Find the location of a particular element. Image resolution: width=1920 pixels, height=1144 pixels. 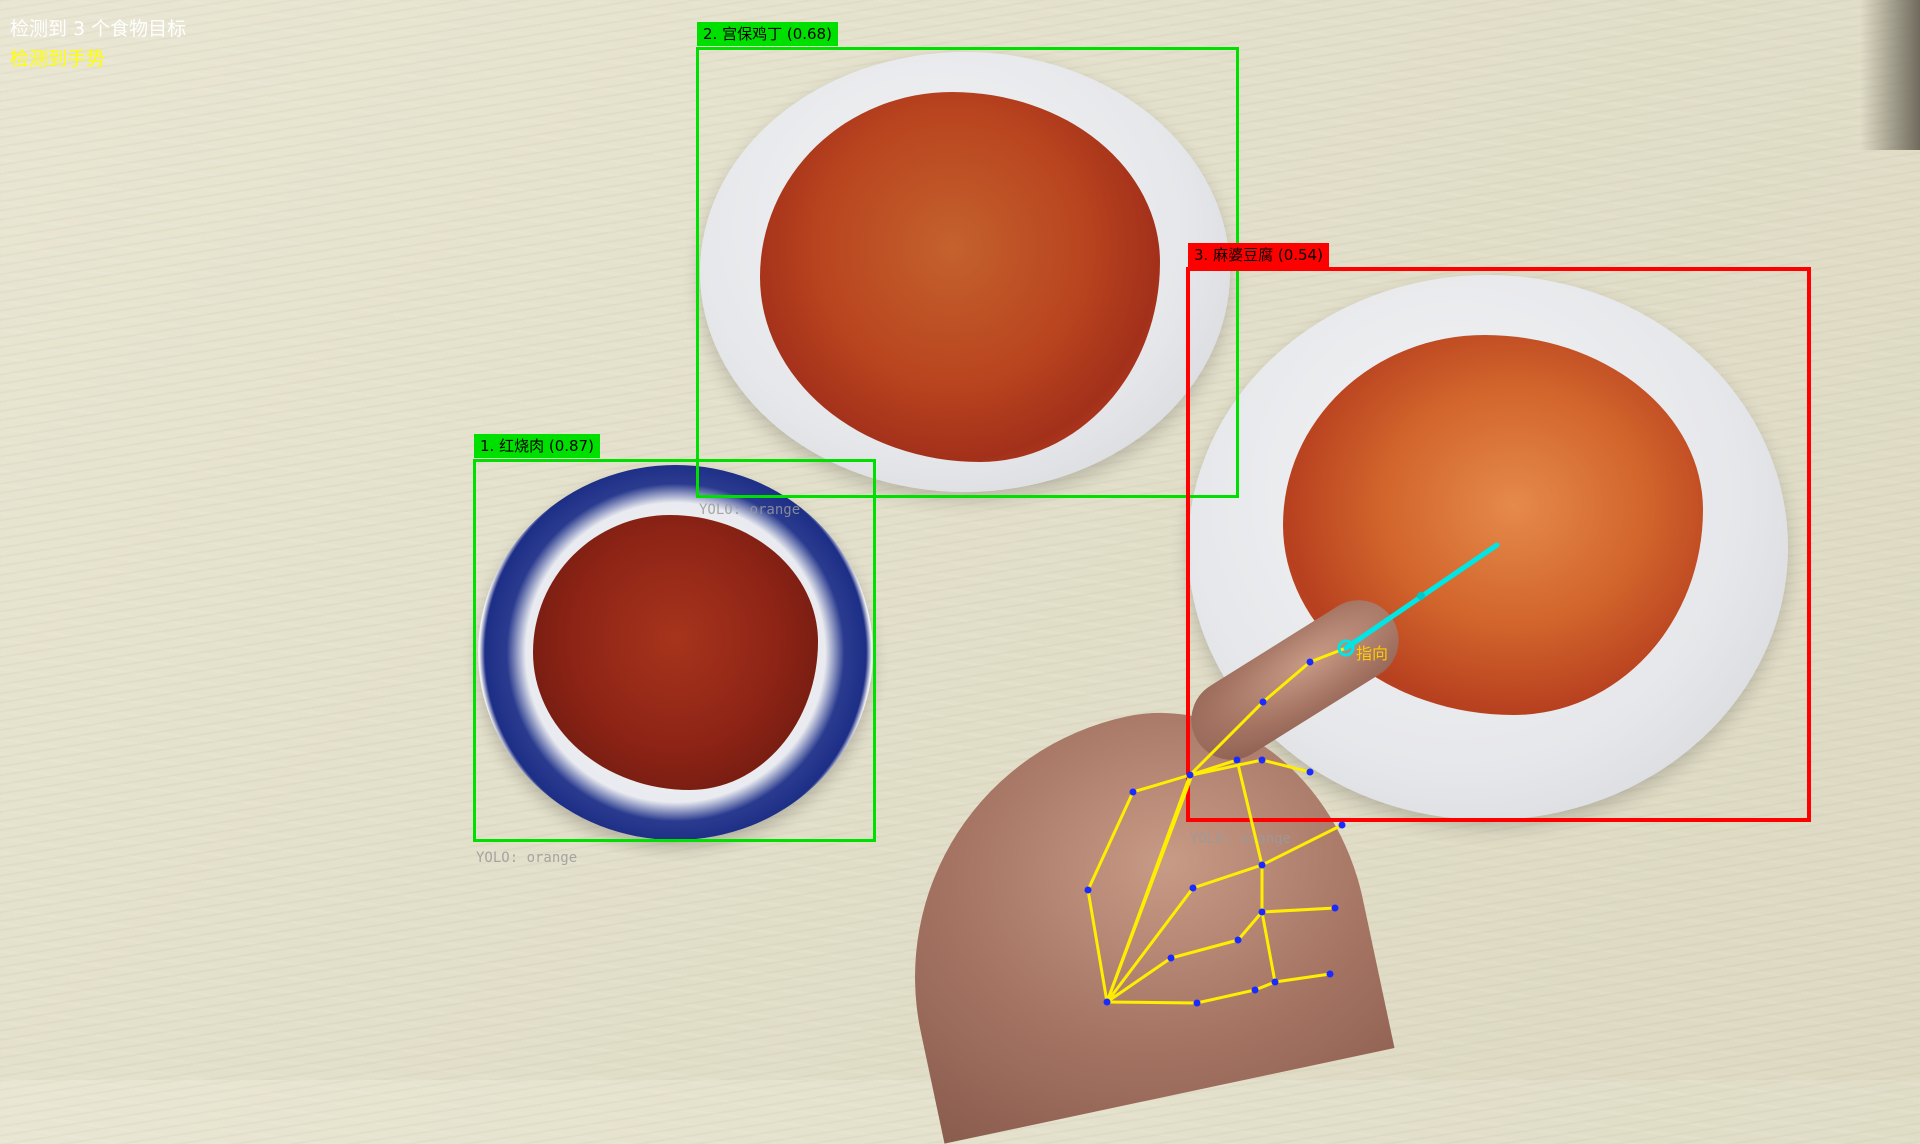

skeleton-palm-outline is located at coordinates (1224, 913).